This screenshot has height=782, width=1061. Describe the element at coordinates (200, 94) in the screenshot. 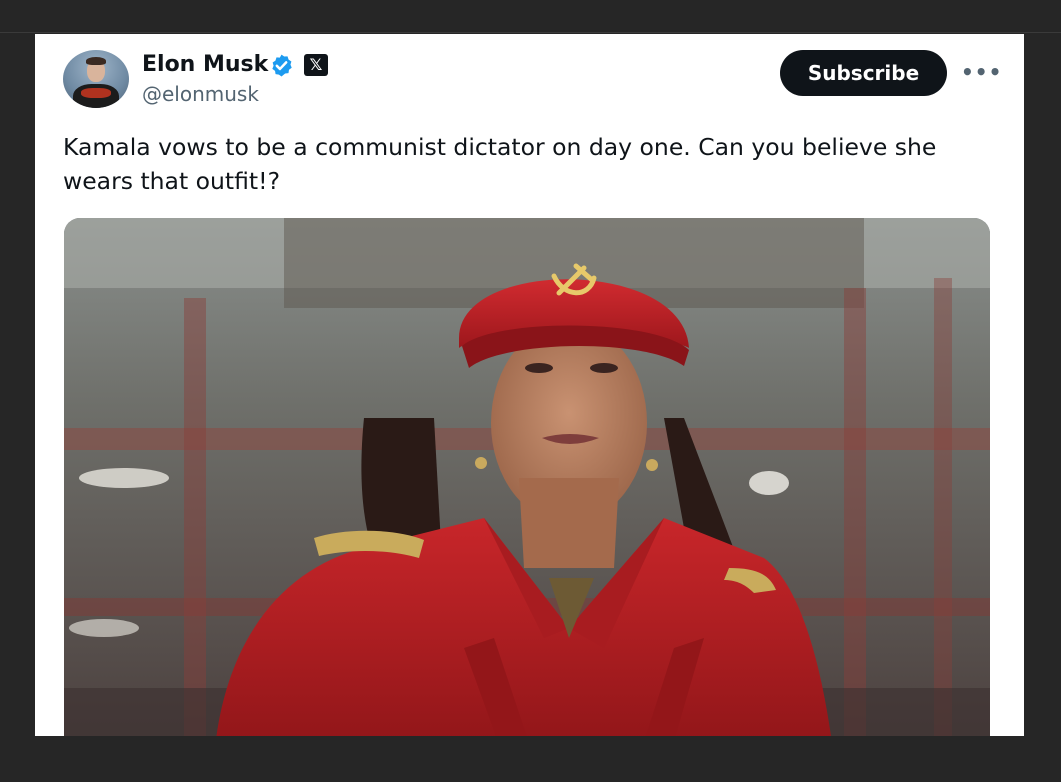

I see `author-handle: @elonmusk` at that location.